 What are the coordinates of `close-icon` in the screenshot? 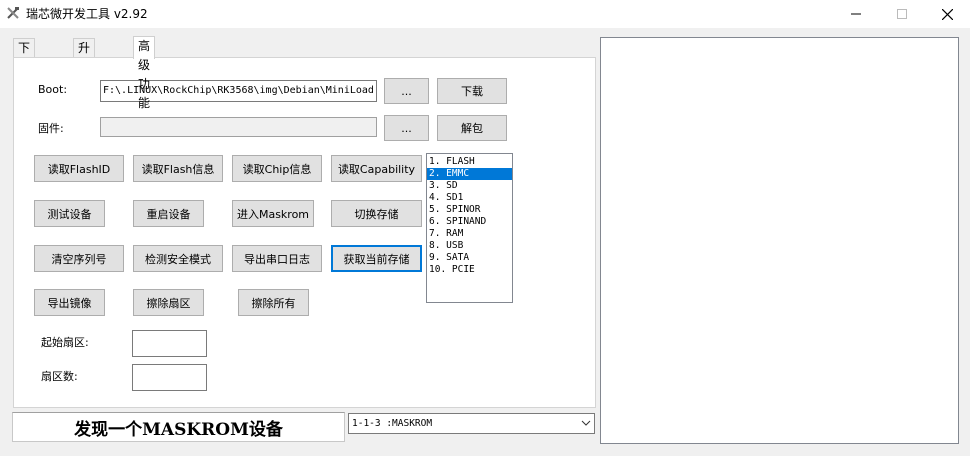 It's located at (947, 14).